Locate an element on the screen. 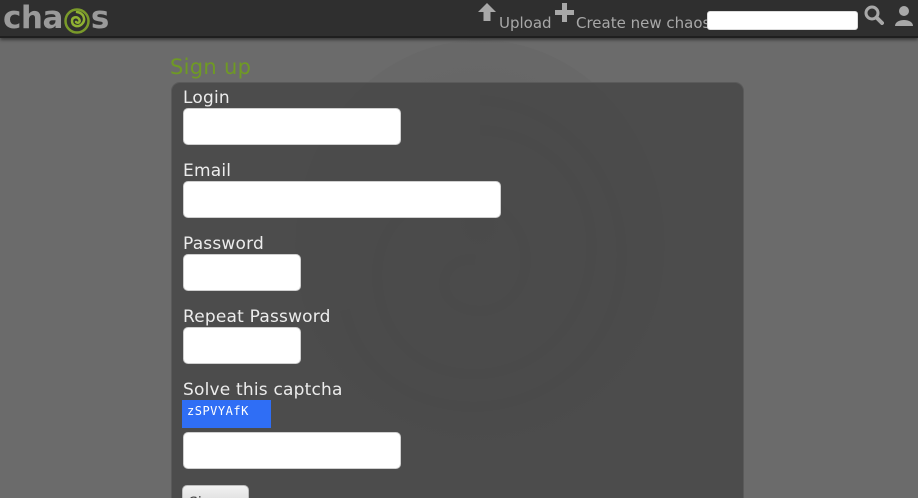  repeat-password-label: Repeat Password is located at coordinates (257, 317).